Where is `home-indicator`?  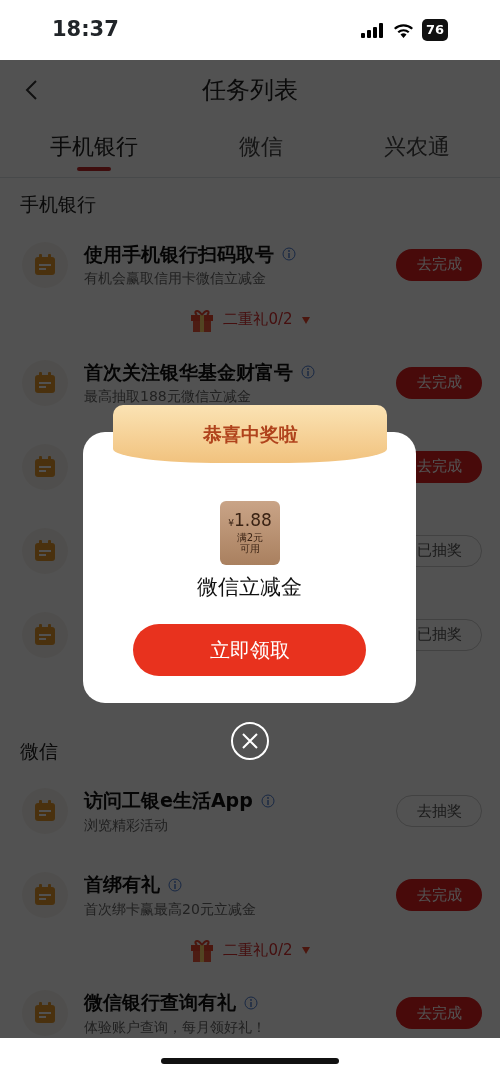 home-indicator is located at coordinates (250, 1060).